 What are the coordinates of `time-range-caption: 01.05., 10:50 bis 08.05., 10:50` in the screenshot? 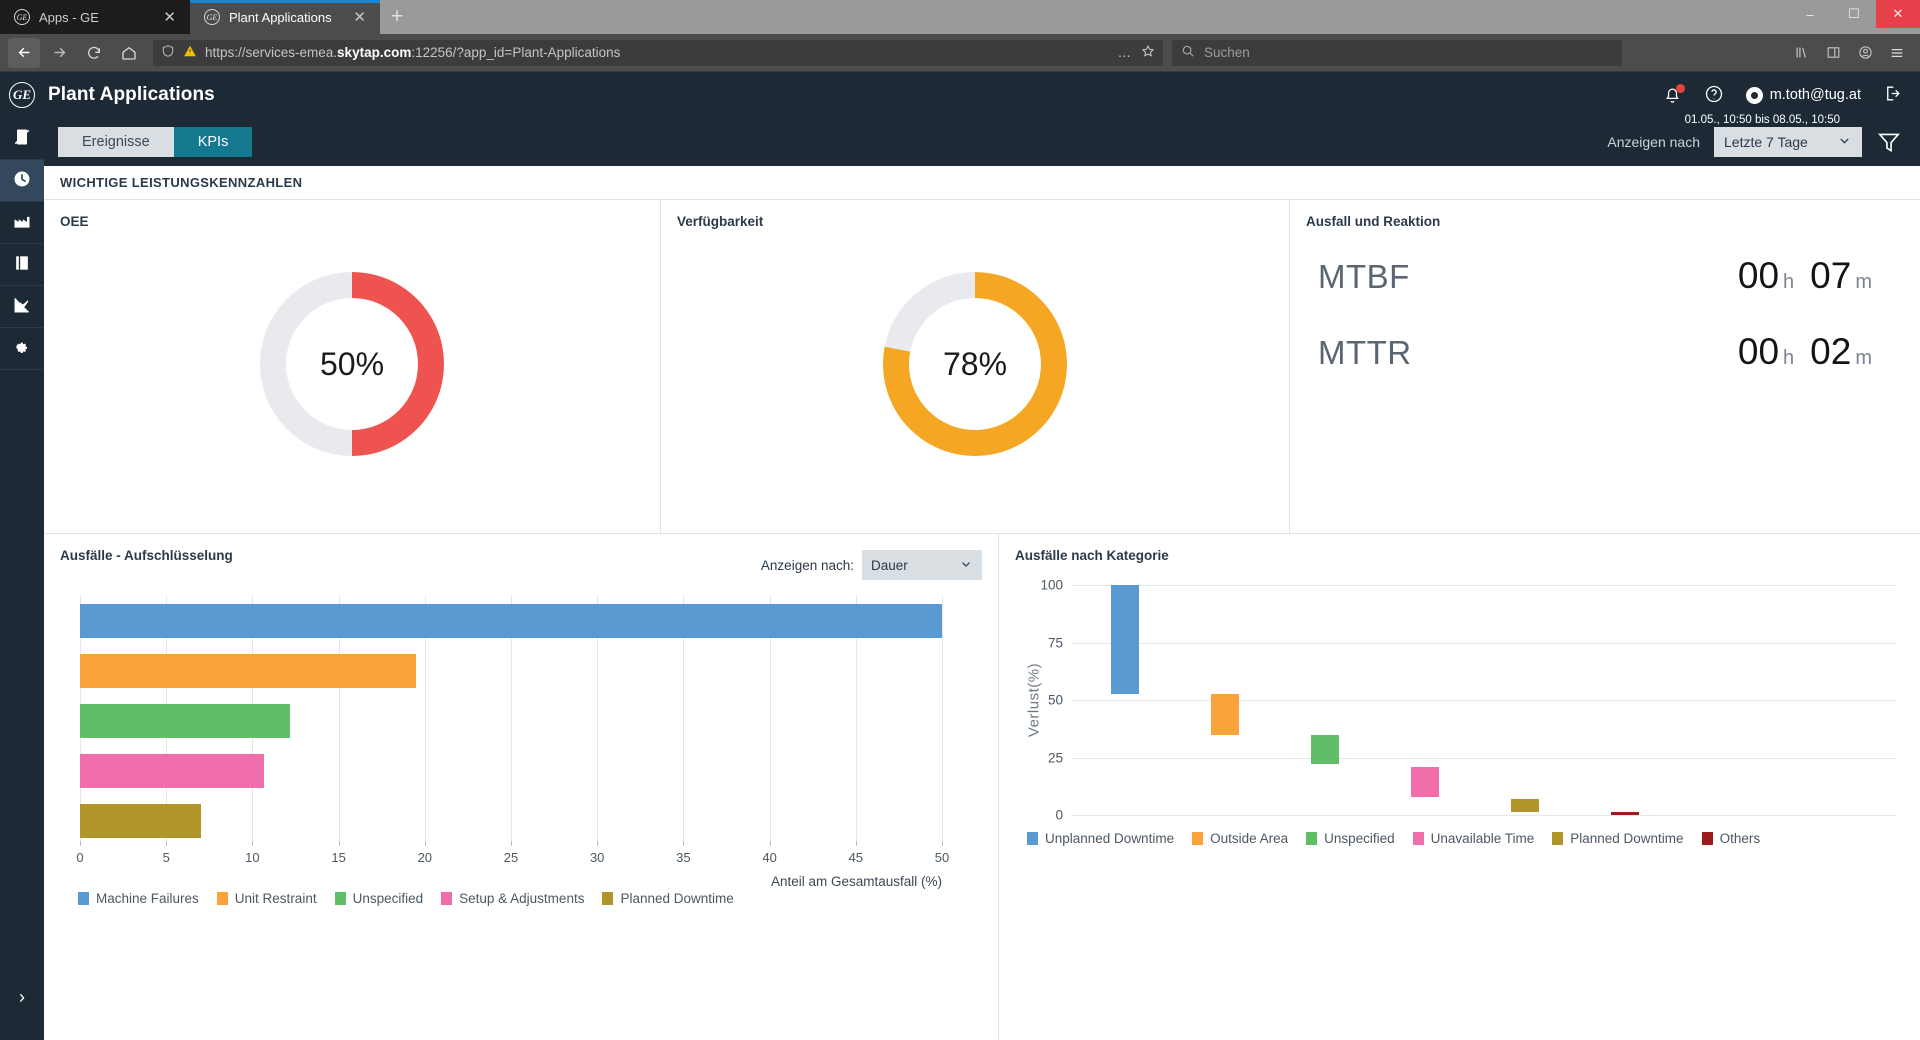 It's located at (1762, 120).